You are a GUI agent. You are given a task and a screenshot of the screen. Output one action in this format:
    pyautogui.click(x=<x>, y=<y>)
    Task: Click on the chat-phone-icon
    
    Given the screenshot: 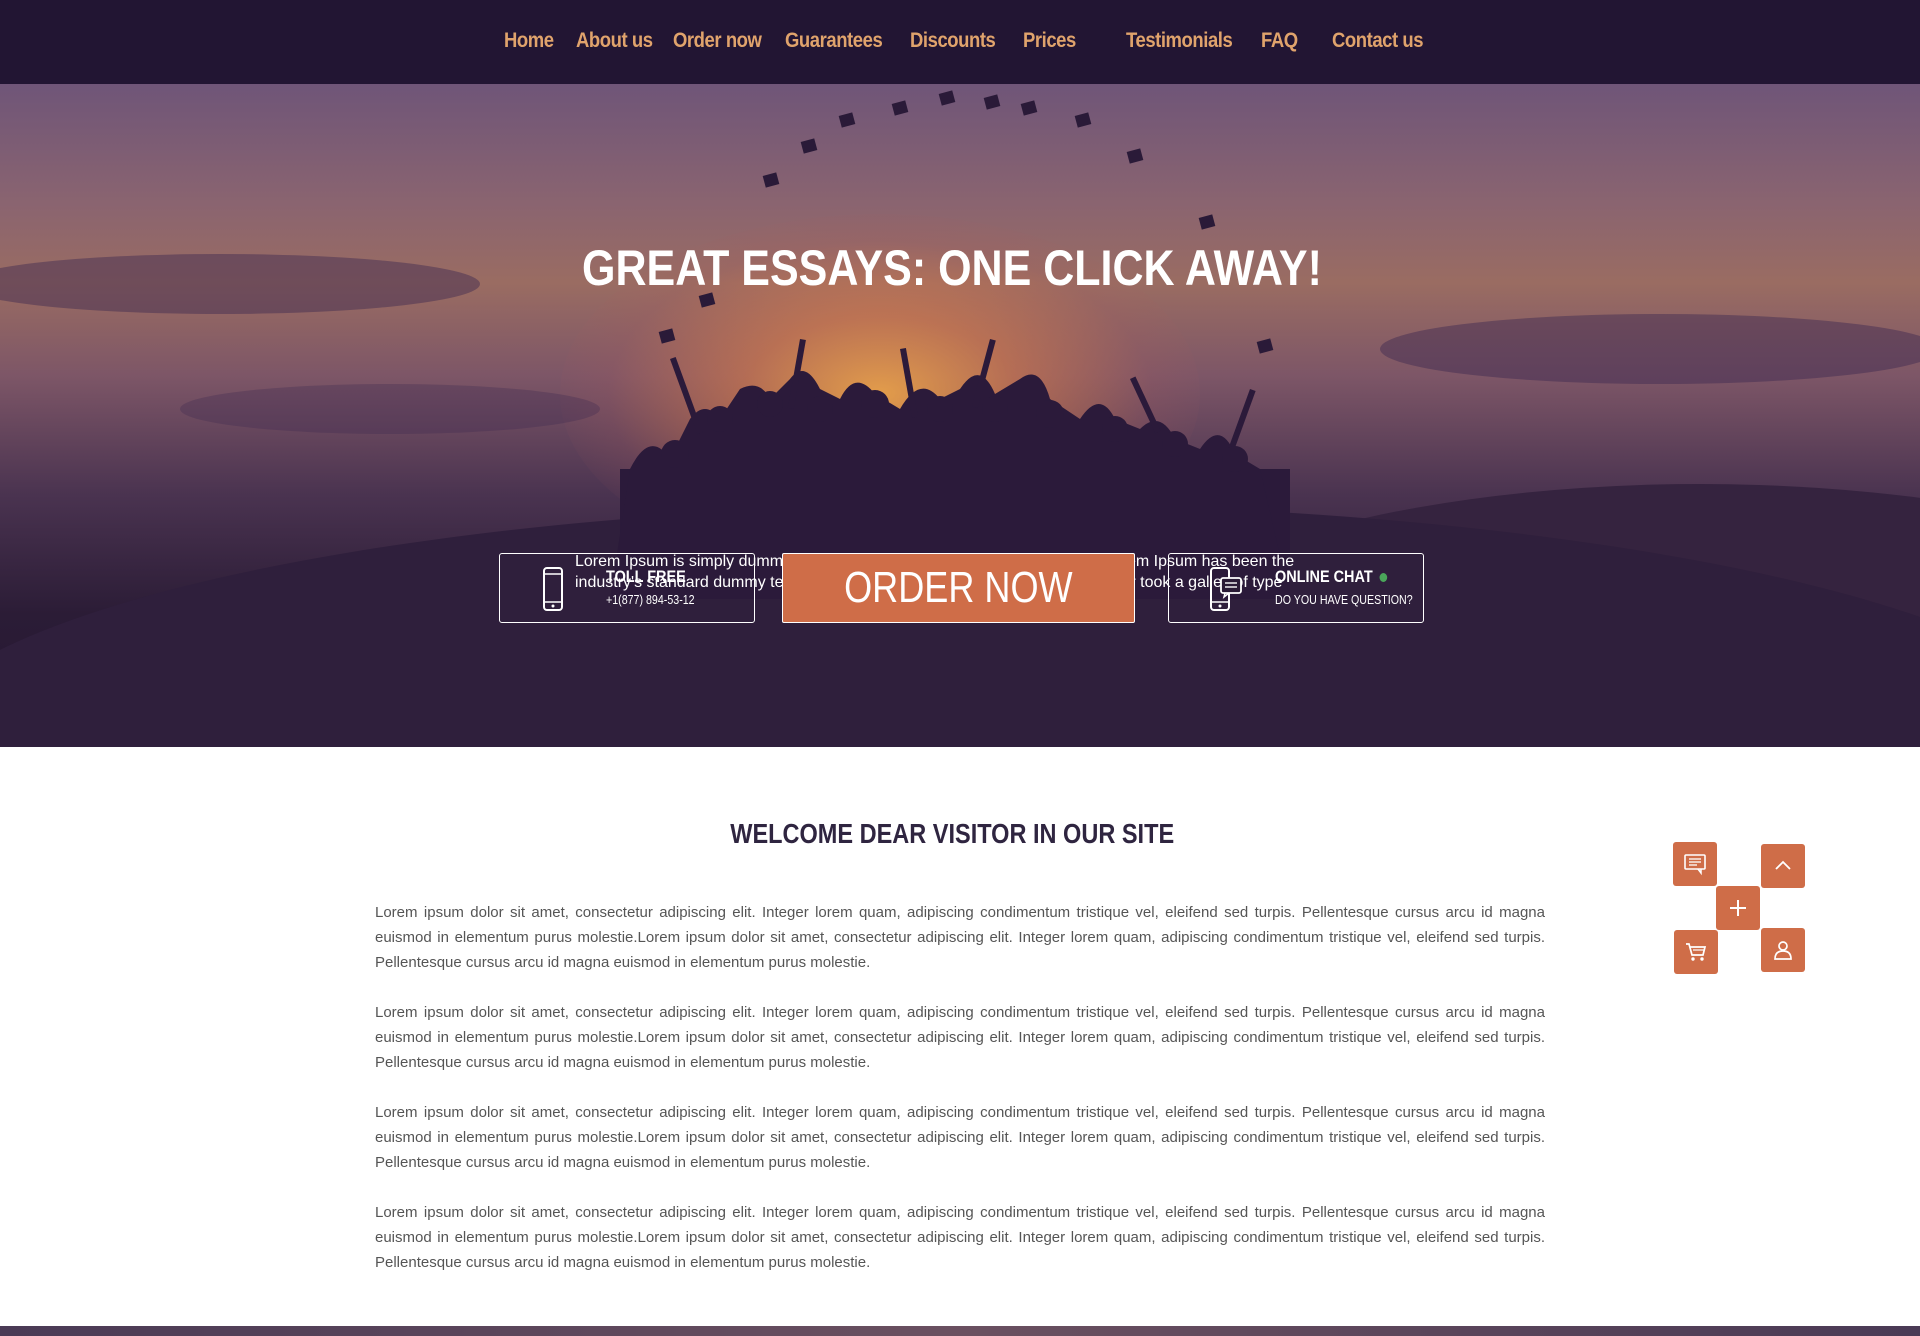 What is the action you would take?
    pyautogui.click(x=1226, y=589)
    